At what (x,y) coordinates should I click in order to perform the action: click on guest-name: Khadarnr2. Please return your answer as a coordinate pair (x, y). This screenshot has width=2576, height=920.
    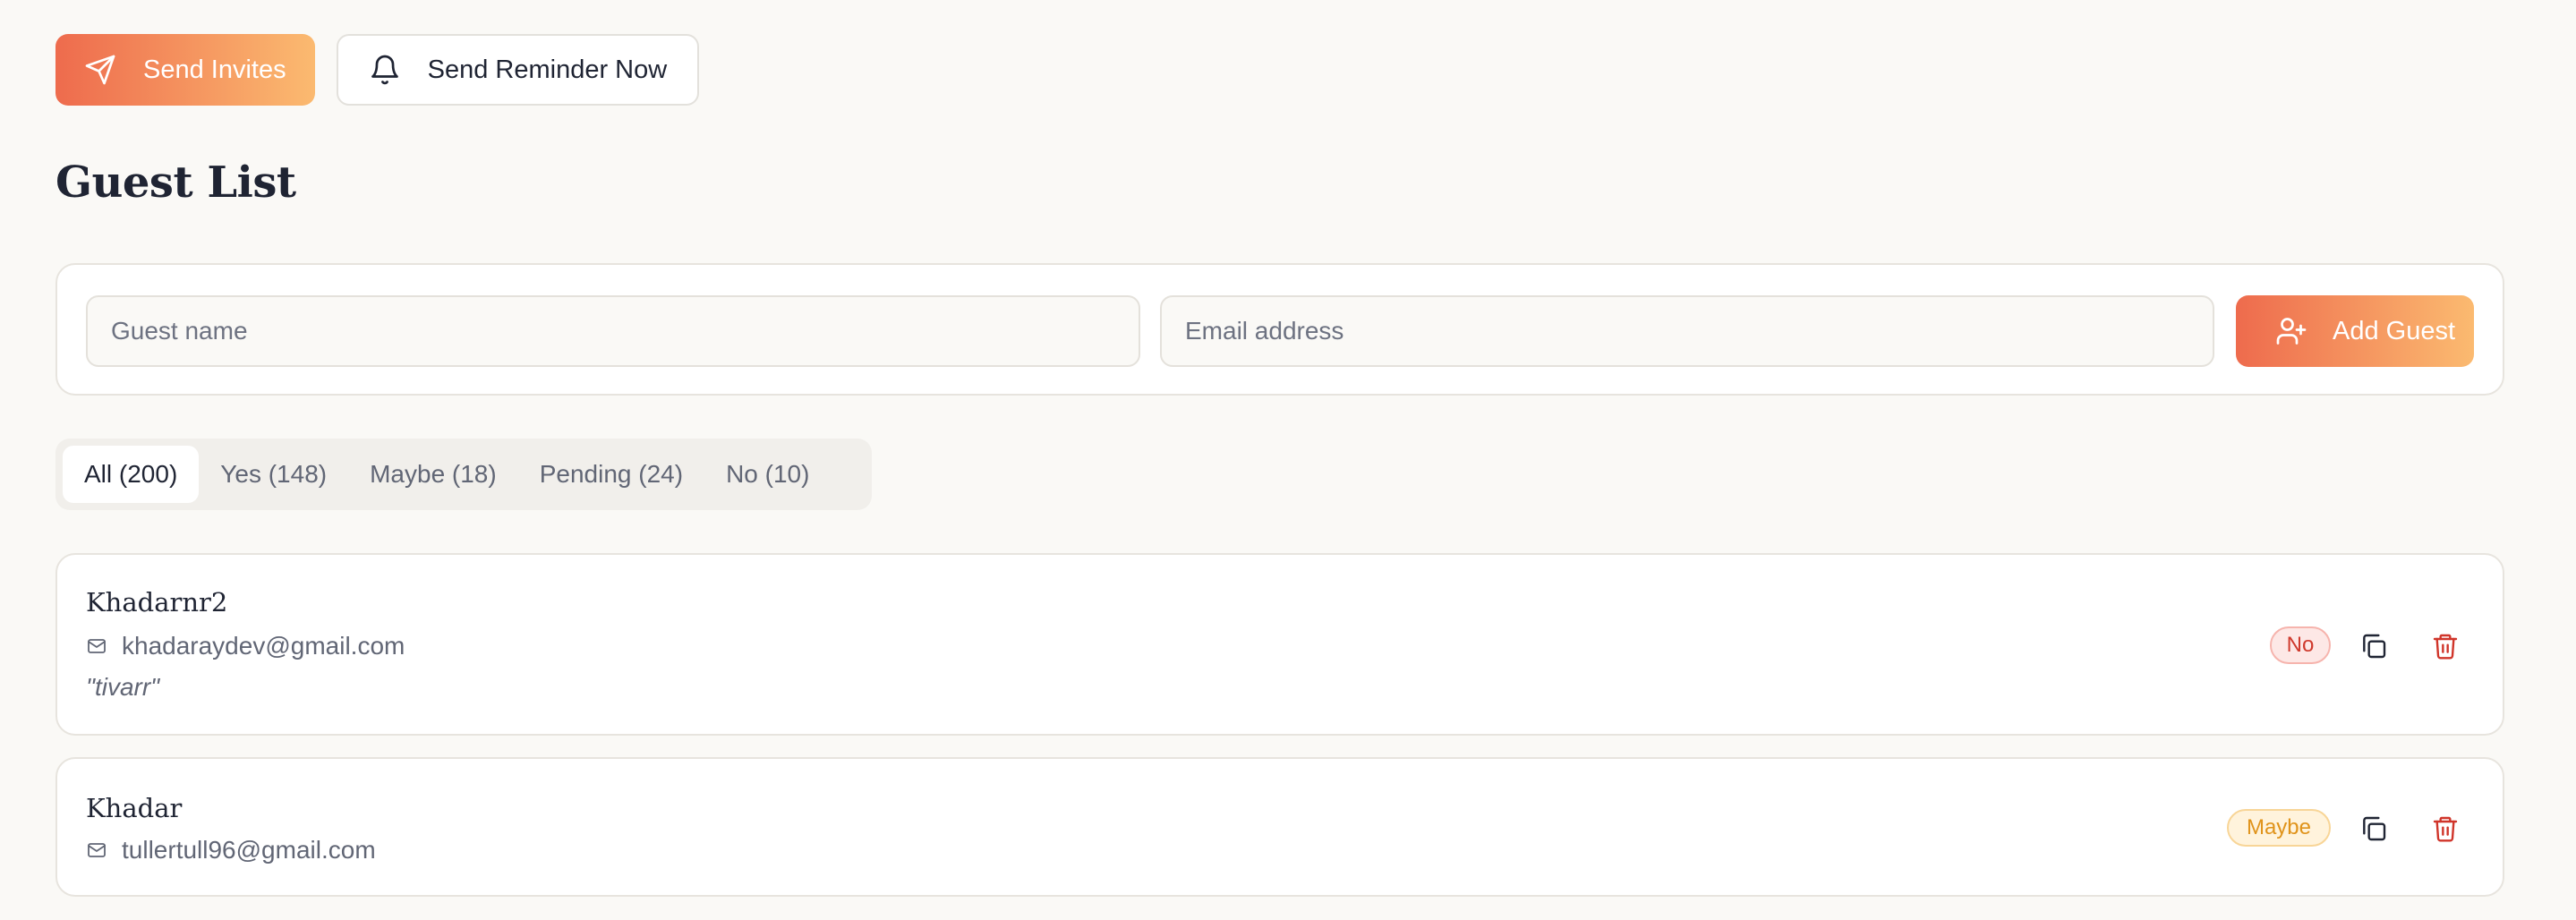
    Looking at the image, I should click on (157, 602).